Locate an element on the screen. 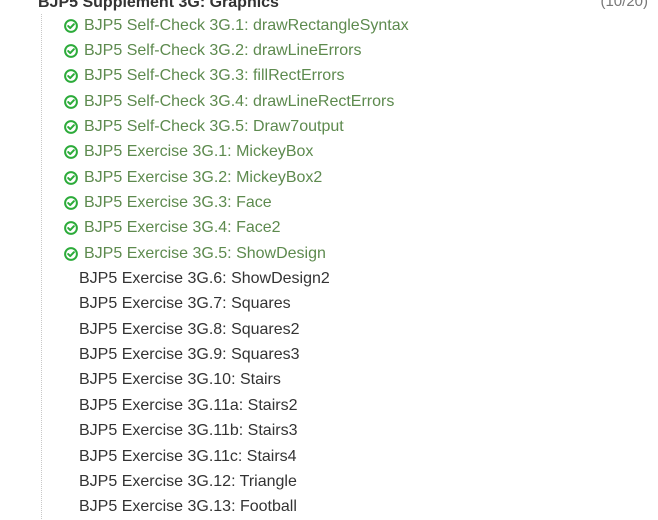 The width and height of the screenshot is (658, 520). problem-item-solved: BJP5 Self-Check 3G.4: drawLineRectErrors is located at coordinates (204, 101).